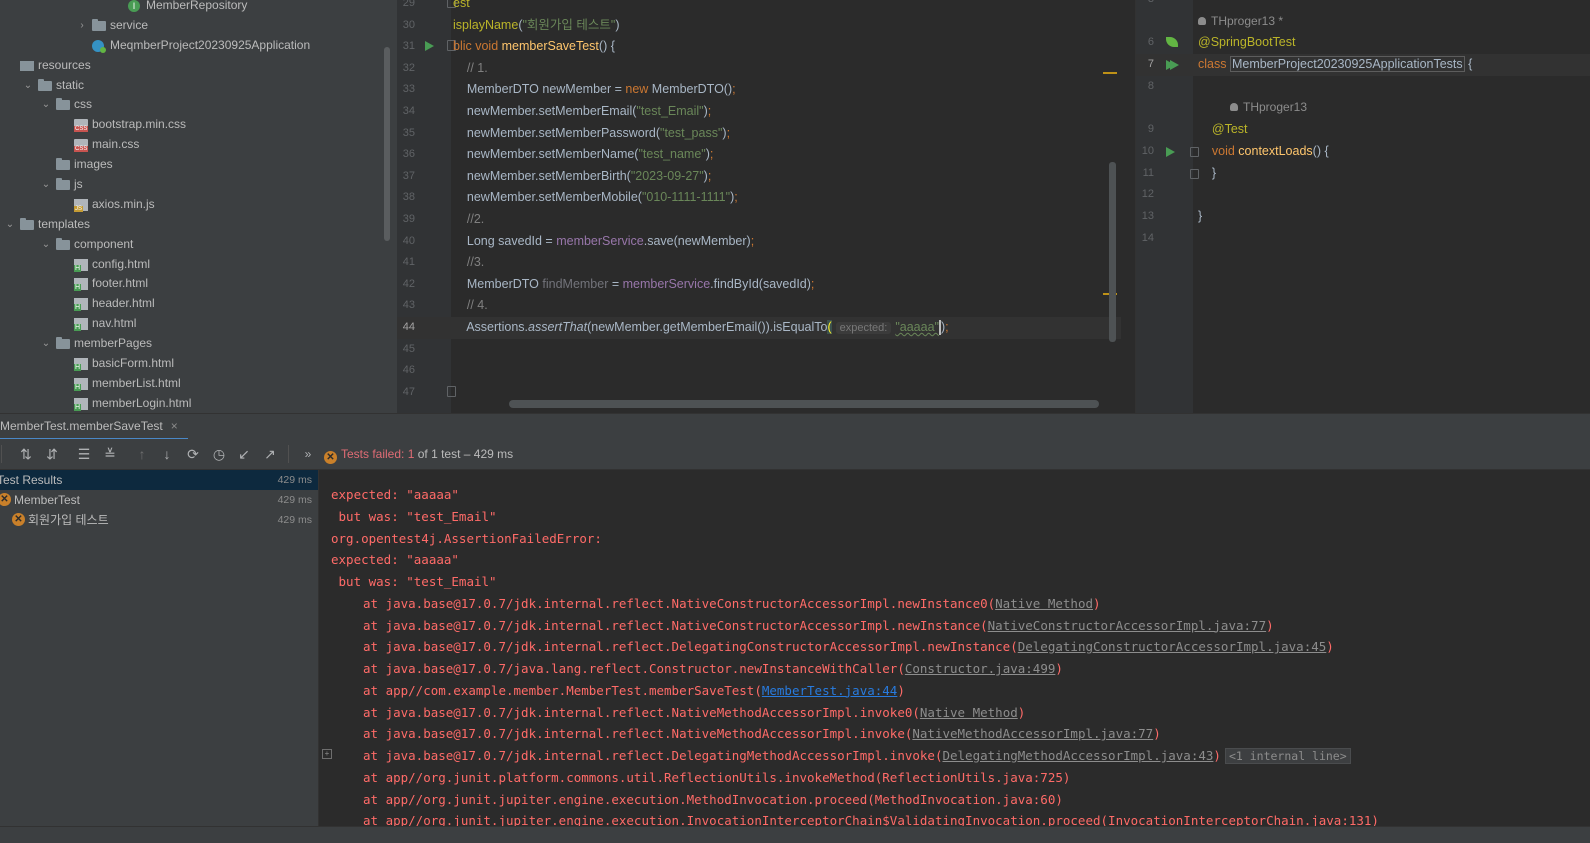 The width and height of the screenshot is (1590, 843). I want to click on more-actions-chevron-icon: », so click(308, 454).